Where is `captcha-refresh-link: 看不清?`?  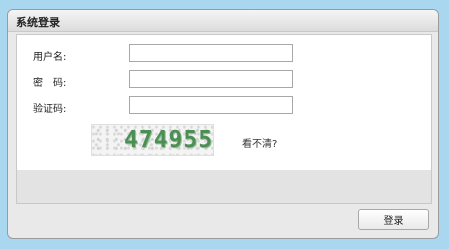
captcha-refresh-link: 看不清? is located at coordinates (259, 142).